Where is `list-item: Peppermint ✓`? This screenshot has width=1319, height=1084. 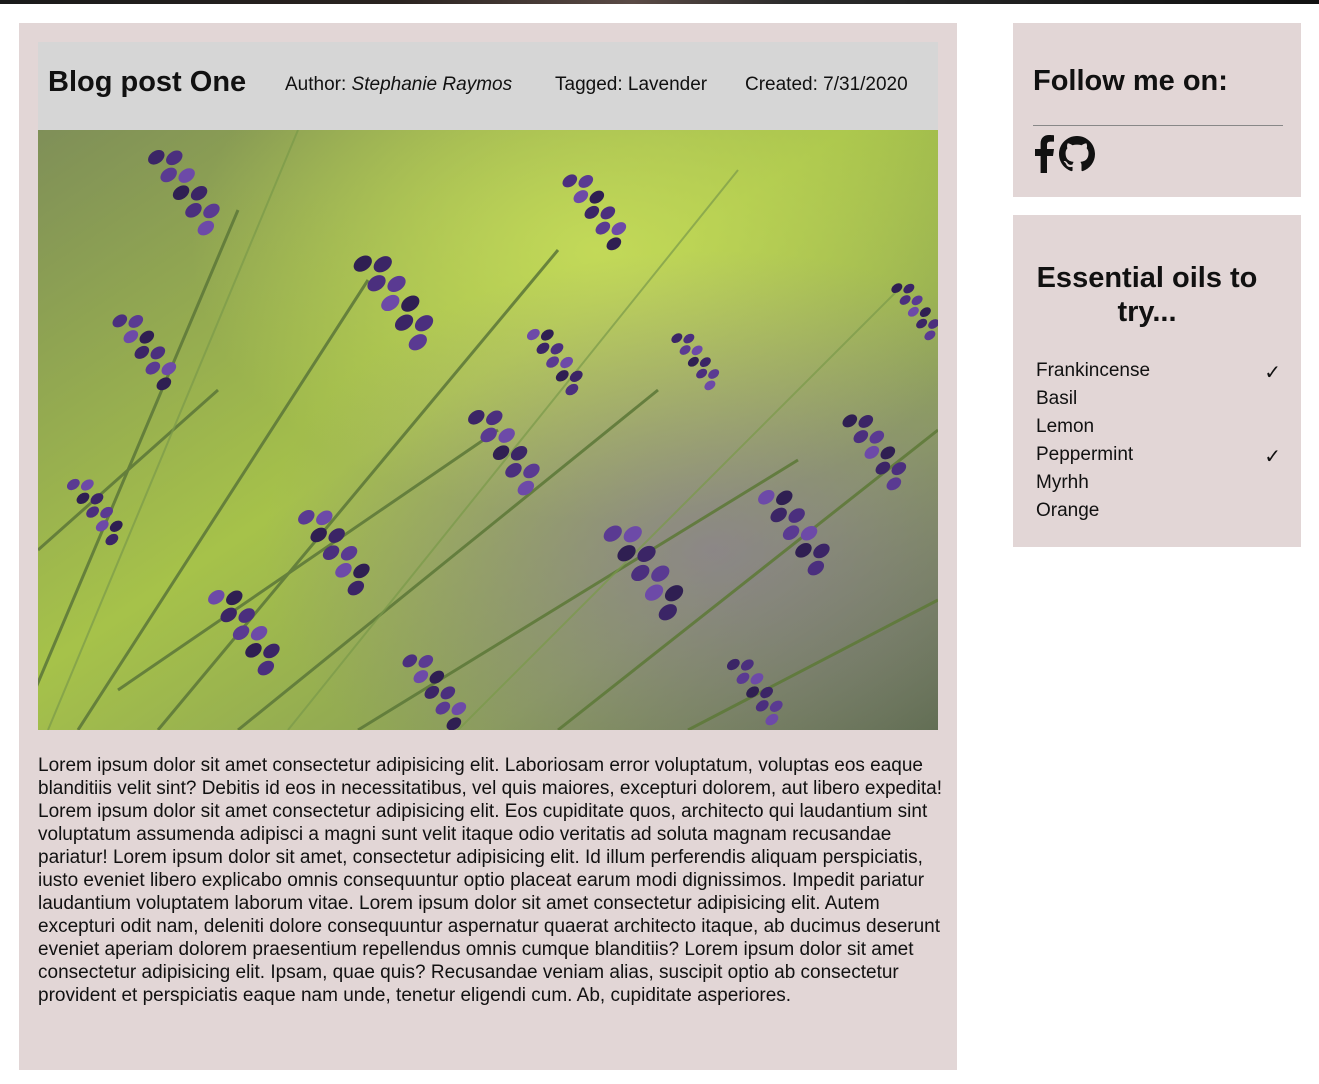 list-item: Peppermint ✓ is located at coordinates (1158, 455).